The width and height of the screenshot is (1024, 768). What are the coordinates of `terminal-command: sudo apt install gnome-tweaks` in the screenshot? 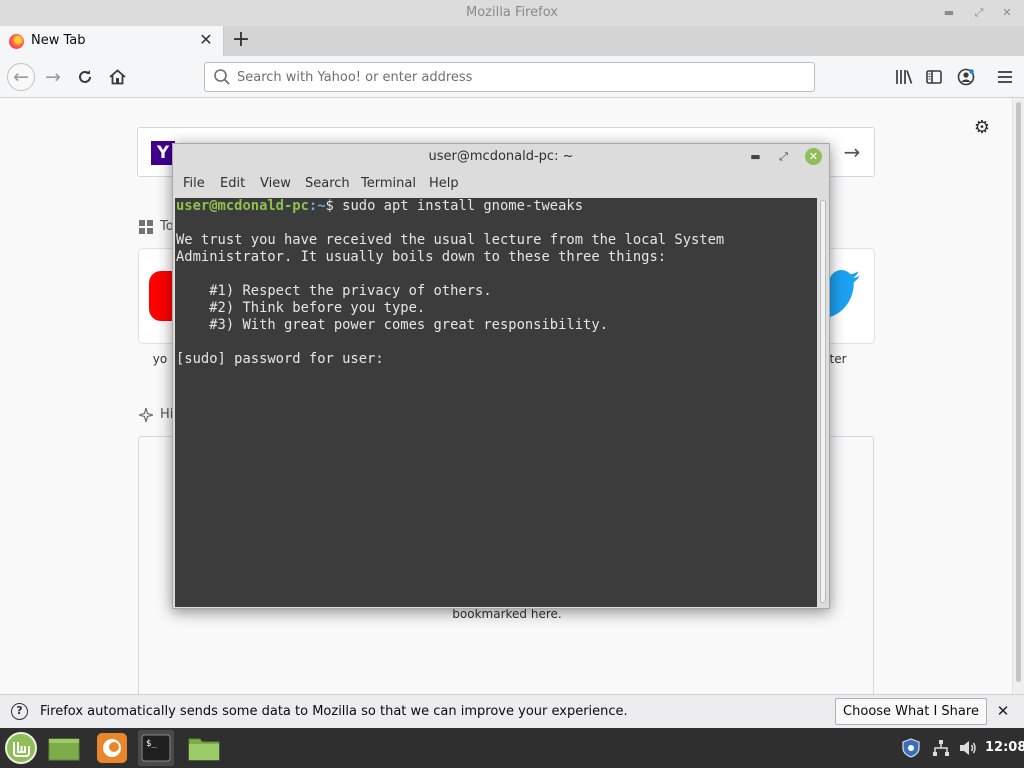 It's located at (458, 206).